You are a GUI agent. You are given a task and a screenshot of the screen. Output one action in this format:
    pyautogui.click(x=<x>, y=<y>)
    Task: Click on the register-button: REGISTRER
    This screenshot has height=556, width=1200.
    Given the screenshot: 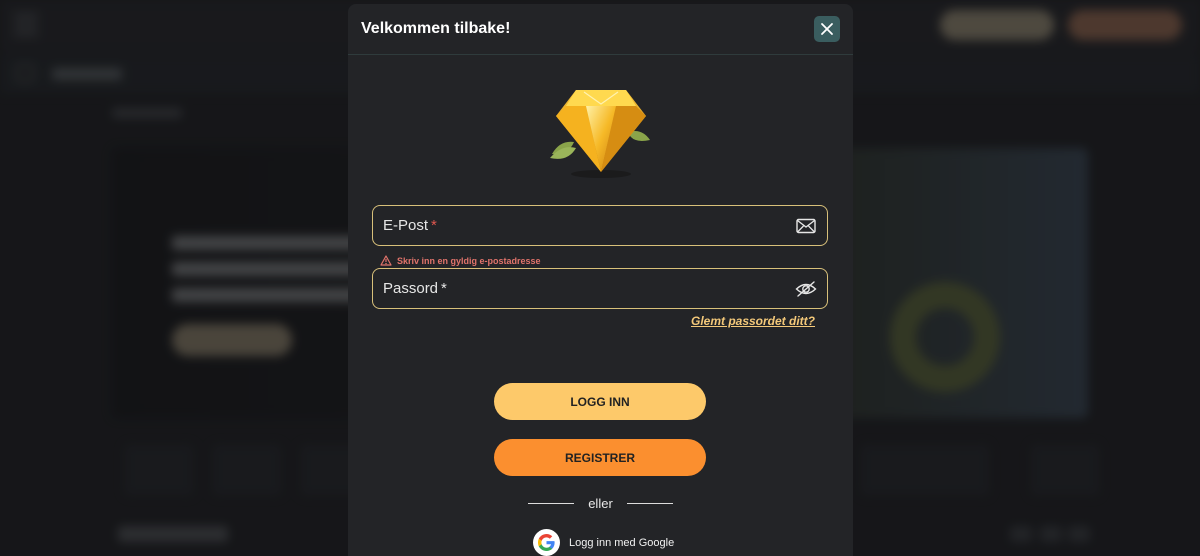 What is the action you would take?
    pyautogui.click(x=600, y=457)
    